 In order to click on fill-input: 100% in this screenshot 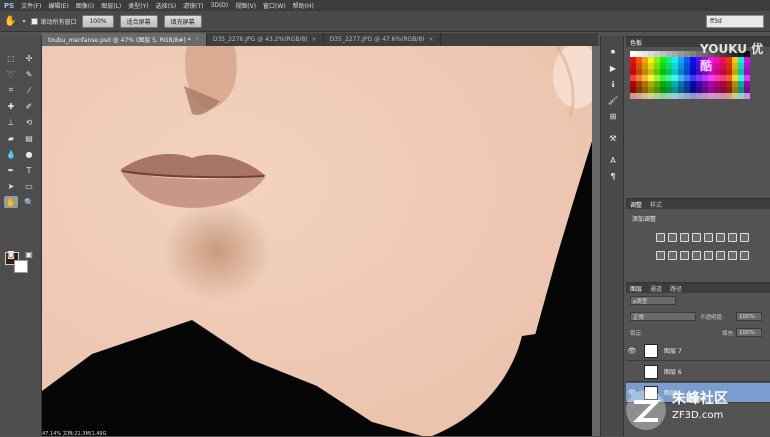, I will do `click(749, 332)`.